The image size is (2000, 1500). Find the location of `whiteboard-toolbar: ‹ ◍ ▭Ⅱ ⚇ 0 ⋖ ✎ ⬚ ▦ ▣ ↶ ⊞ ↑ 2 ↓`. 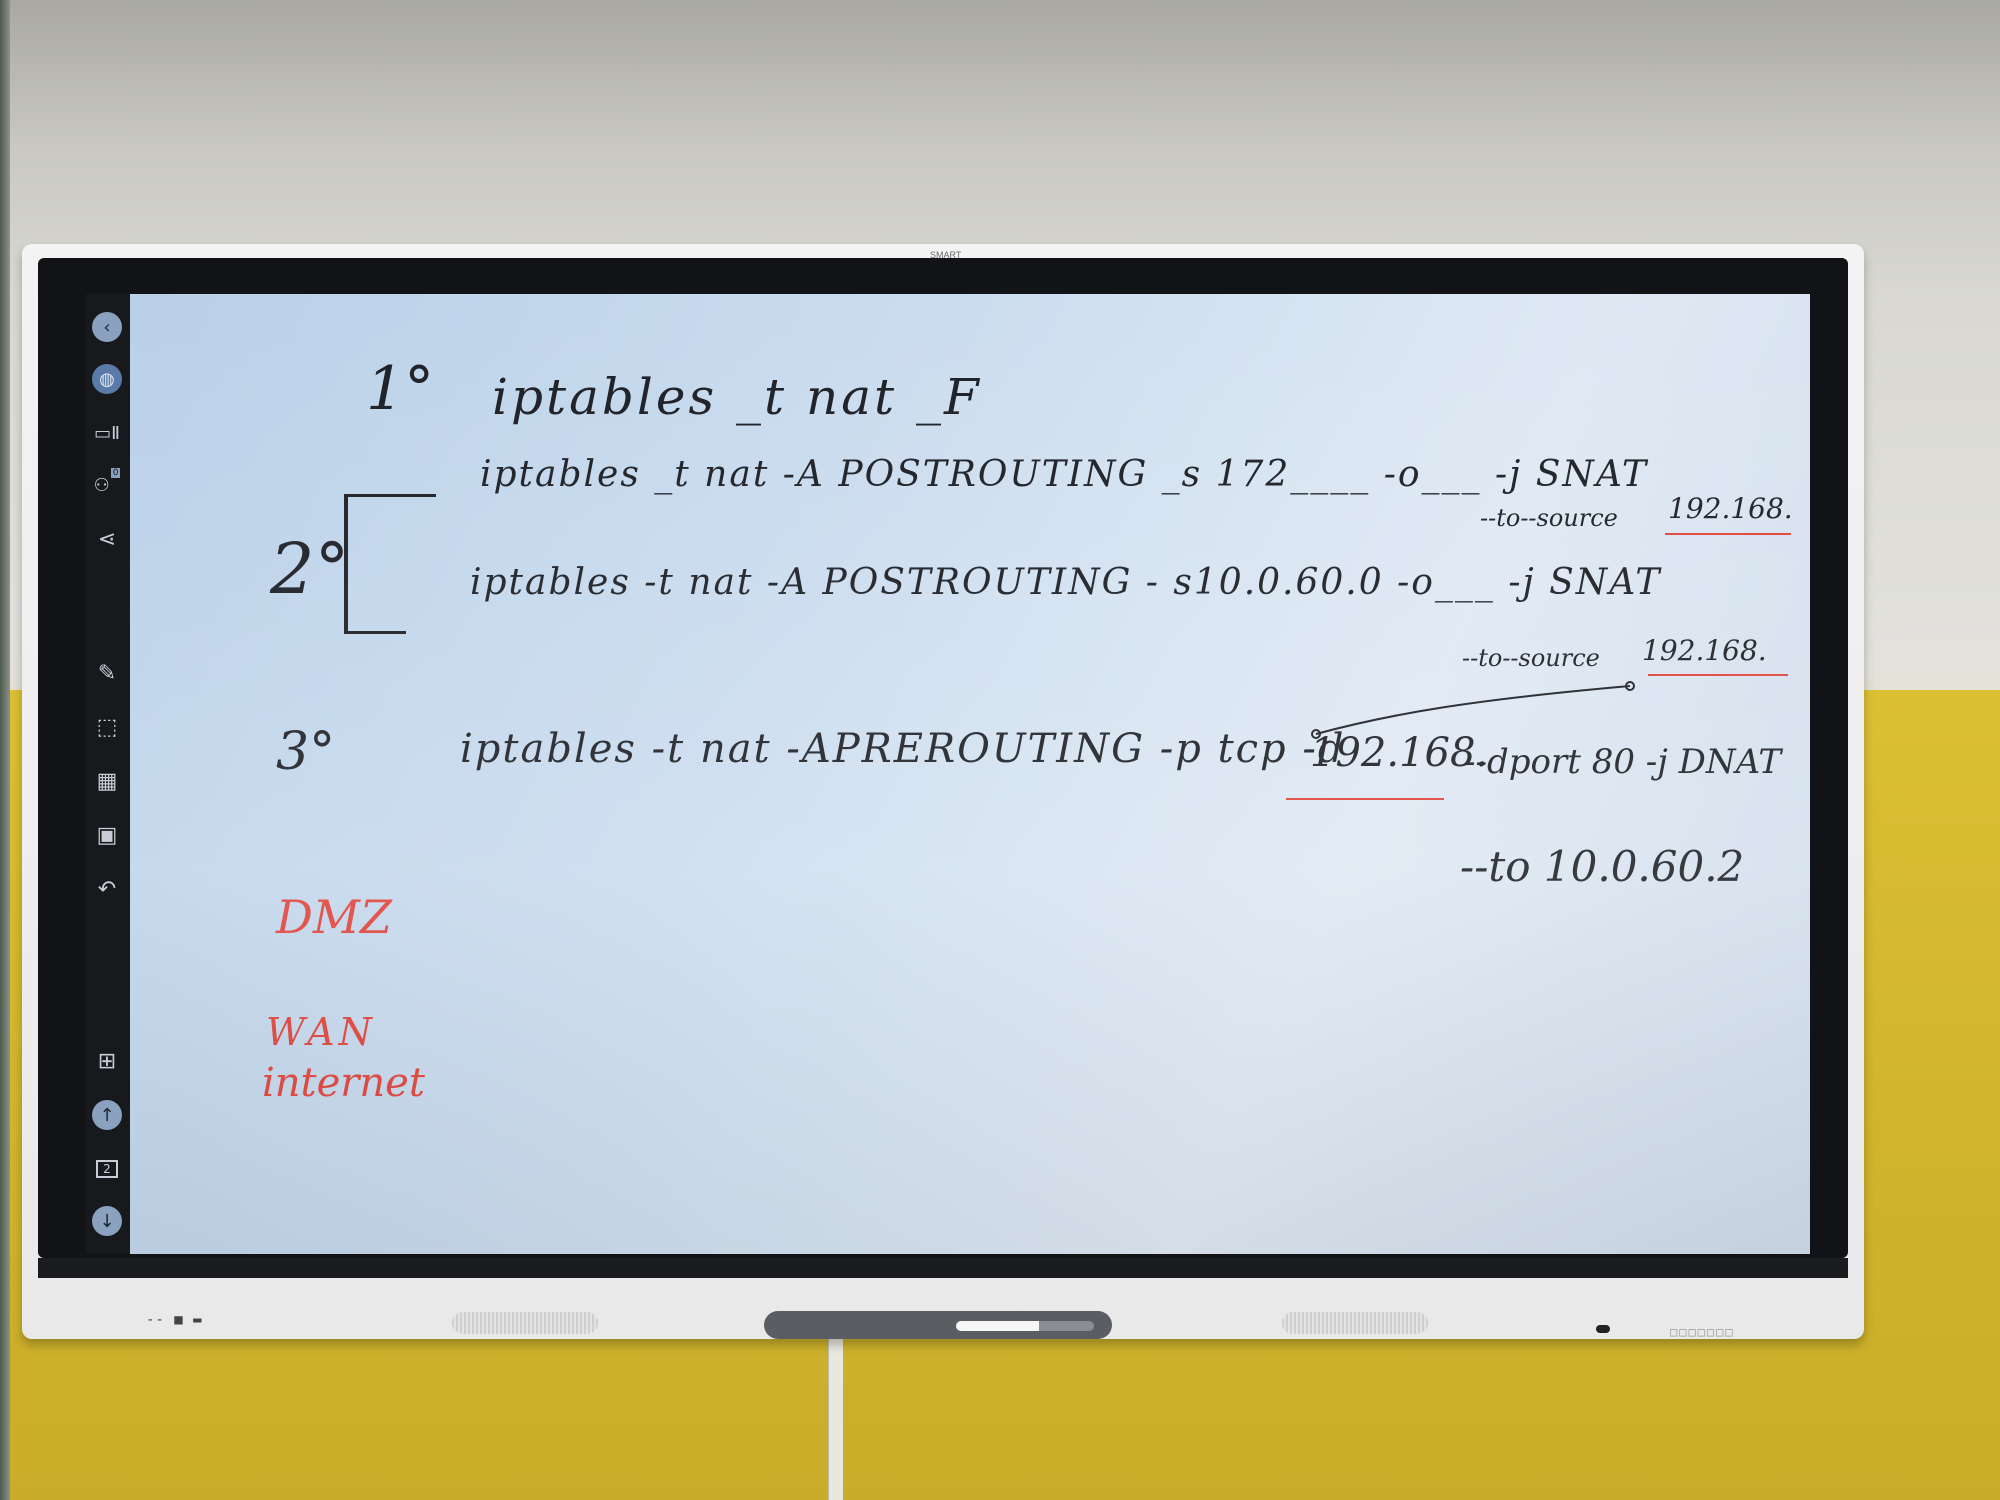

whiteboard-toolbar: ‹ ◍ ▭Ⅱ ⚇ 0 ⋖ ✎ ⬚ ▦ ▣ ↶ ⊞ ↑ 2 ↓ is located at coordinates (108, 774).